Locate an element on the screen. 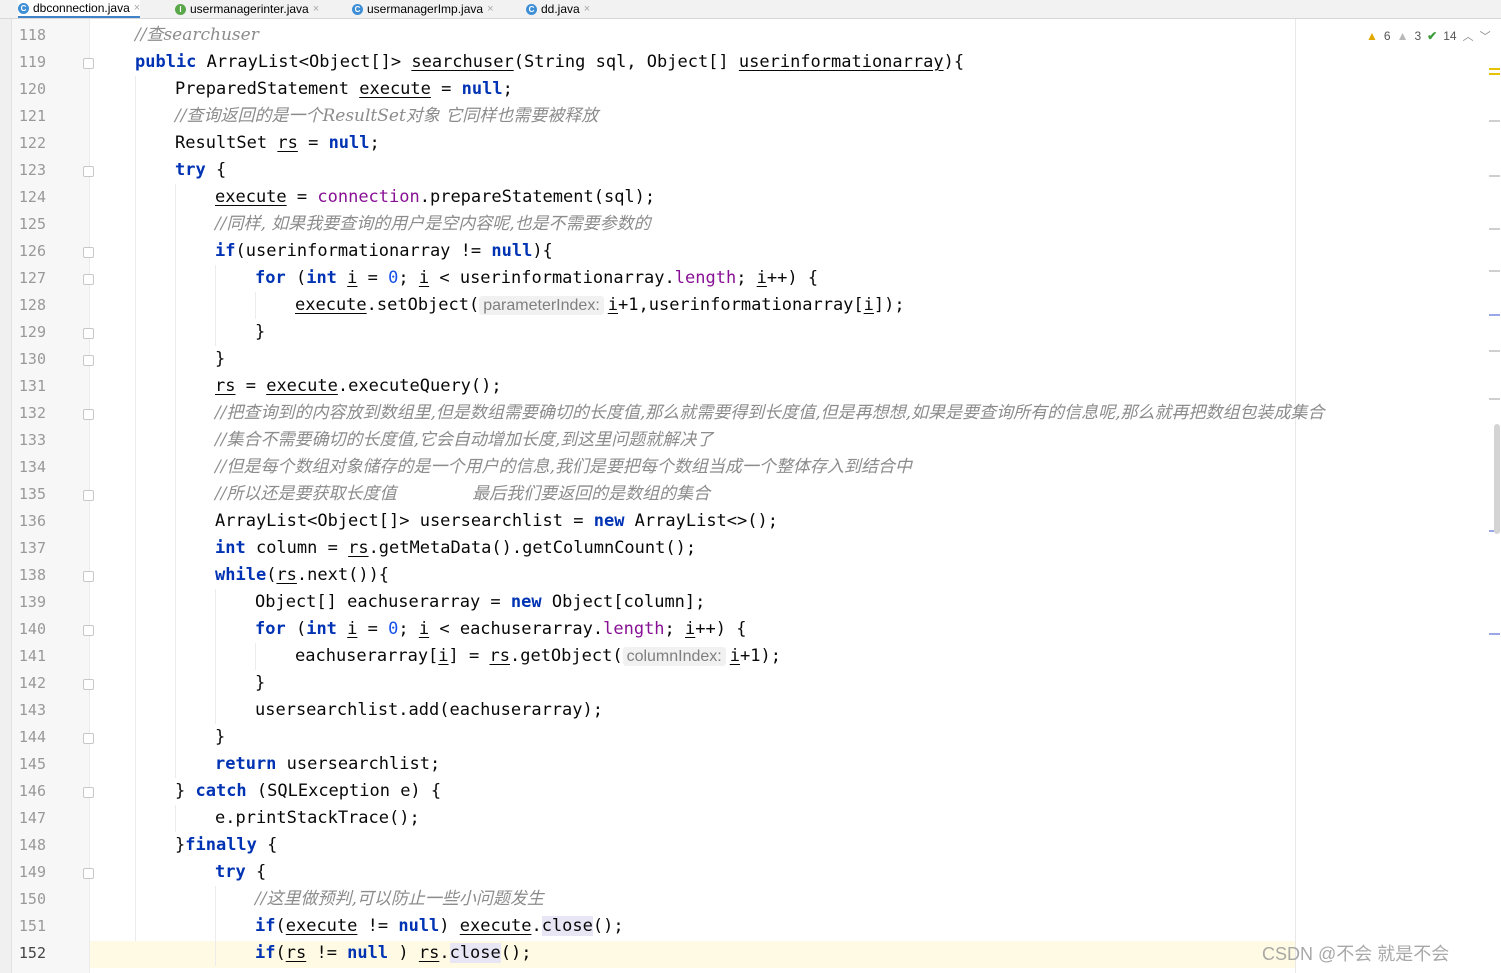 This screenshot has height=973, width=1501. vertical-scrollbar-thumb is located at coordinates (1497, 479).